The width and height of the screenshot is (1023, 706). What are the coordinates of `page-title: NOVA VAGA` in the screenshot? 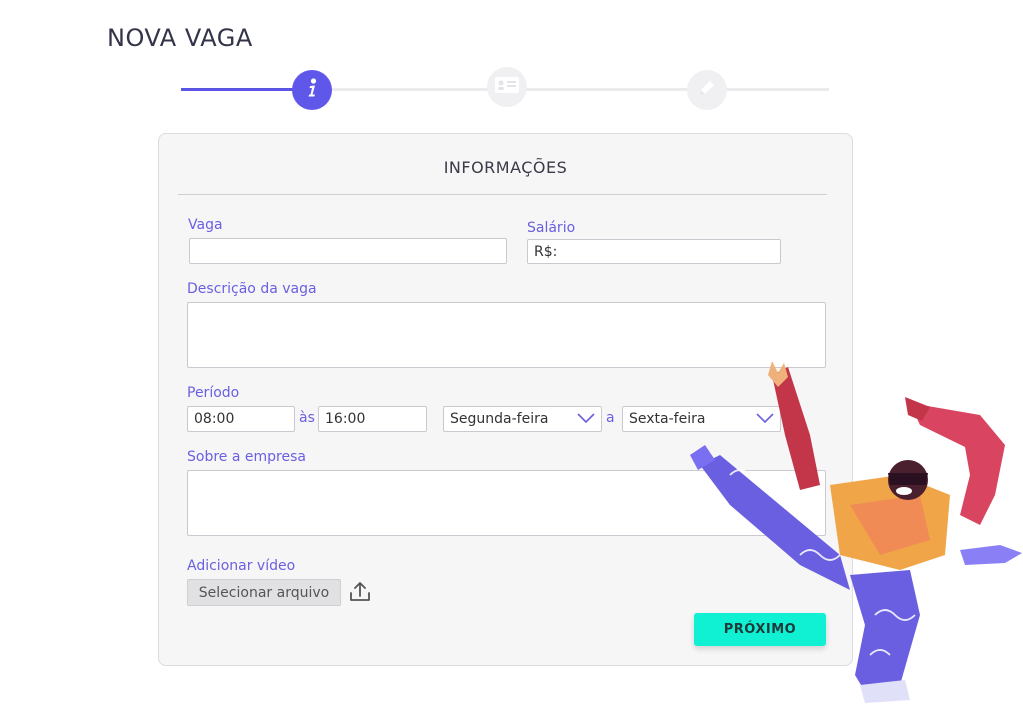 It's located at (180, 38).